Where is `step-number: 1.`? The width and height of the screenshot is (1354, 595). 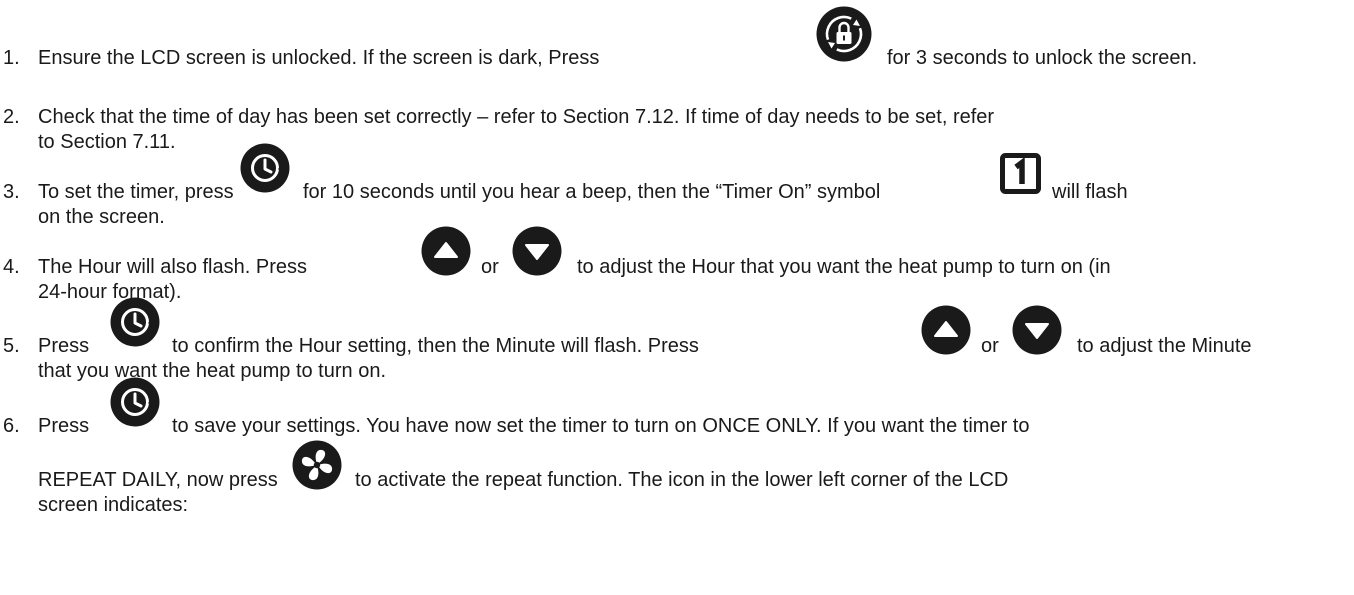 step-number: 1. is located at coordinates (11, 58).